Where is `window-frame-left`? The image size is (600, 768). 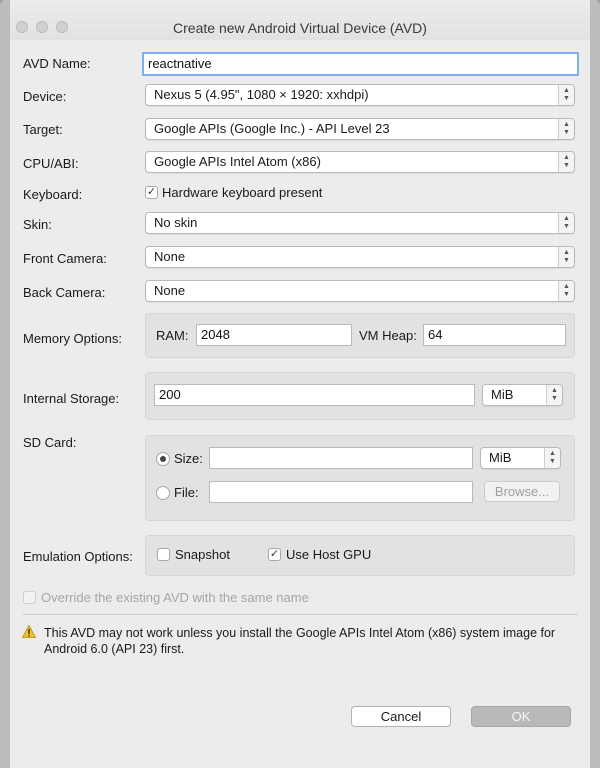
window-frame-left is located at coordinates (5, 384).